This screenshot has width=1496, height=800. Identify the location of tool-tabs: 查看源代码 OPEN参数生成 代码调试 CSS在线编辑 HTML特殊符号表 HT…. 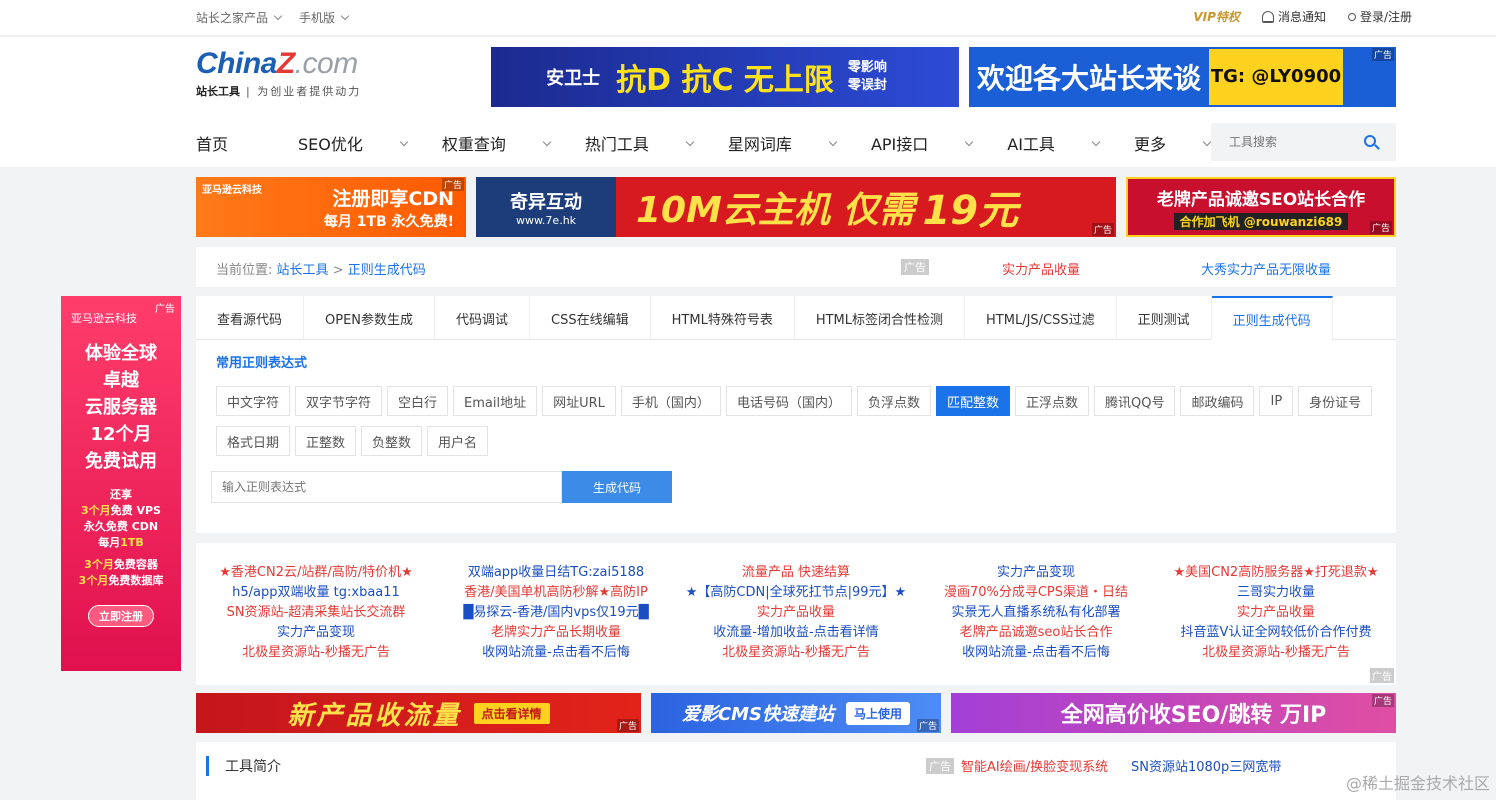
(796, 318).